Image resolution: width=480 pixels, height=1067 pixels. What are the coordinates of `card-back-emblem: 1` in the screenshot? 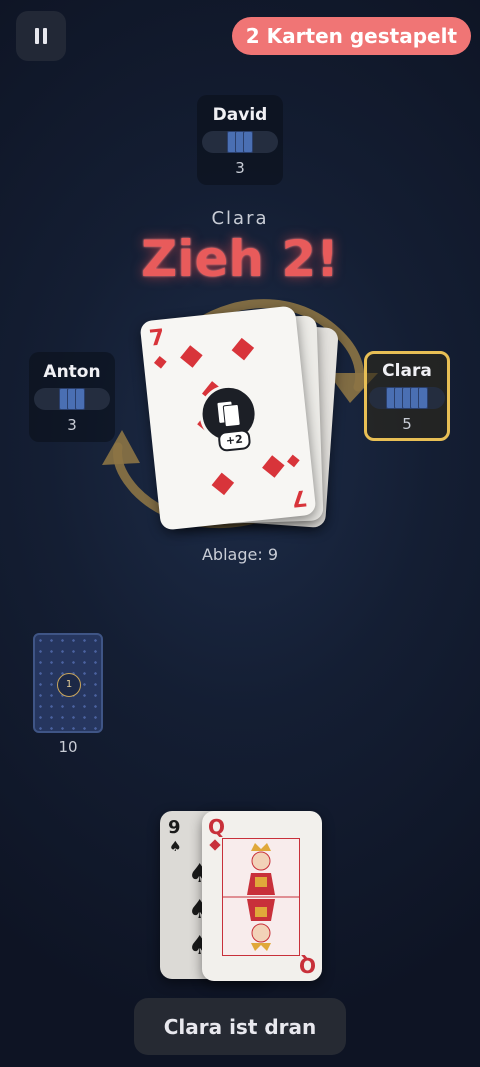 It's located at (69, 685).